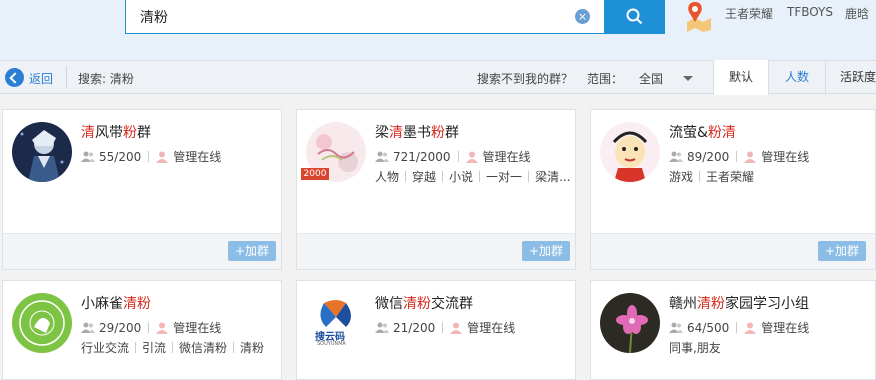 Image resolution: width=876 pixels, height=380 pixels. What do you see at coordinates (154, 17) in the screenshot?
I see `search-query-text: 清粉` at bounding box center [154, 17].